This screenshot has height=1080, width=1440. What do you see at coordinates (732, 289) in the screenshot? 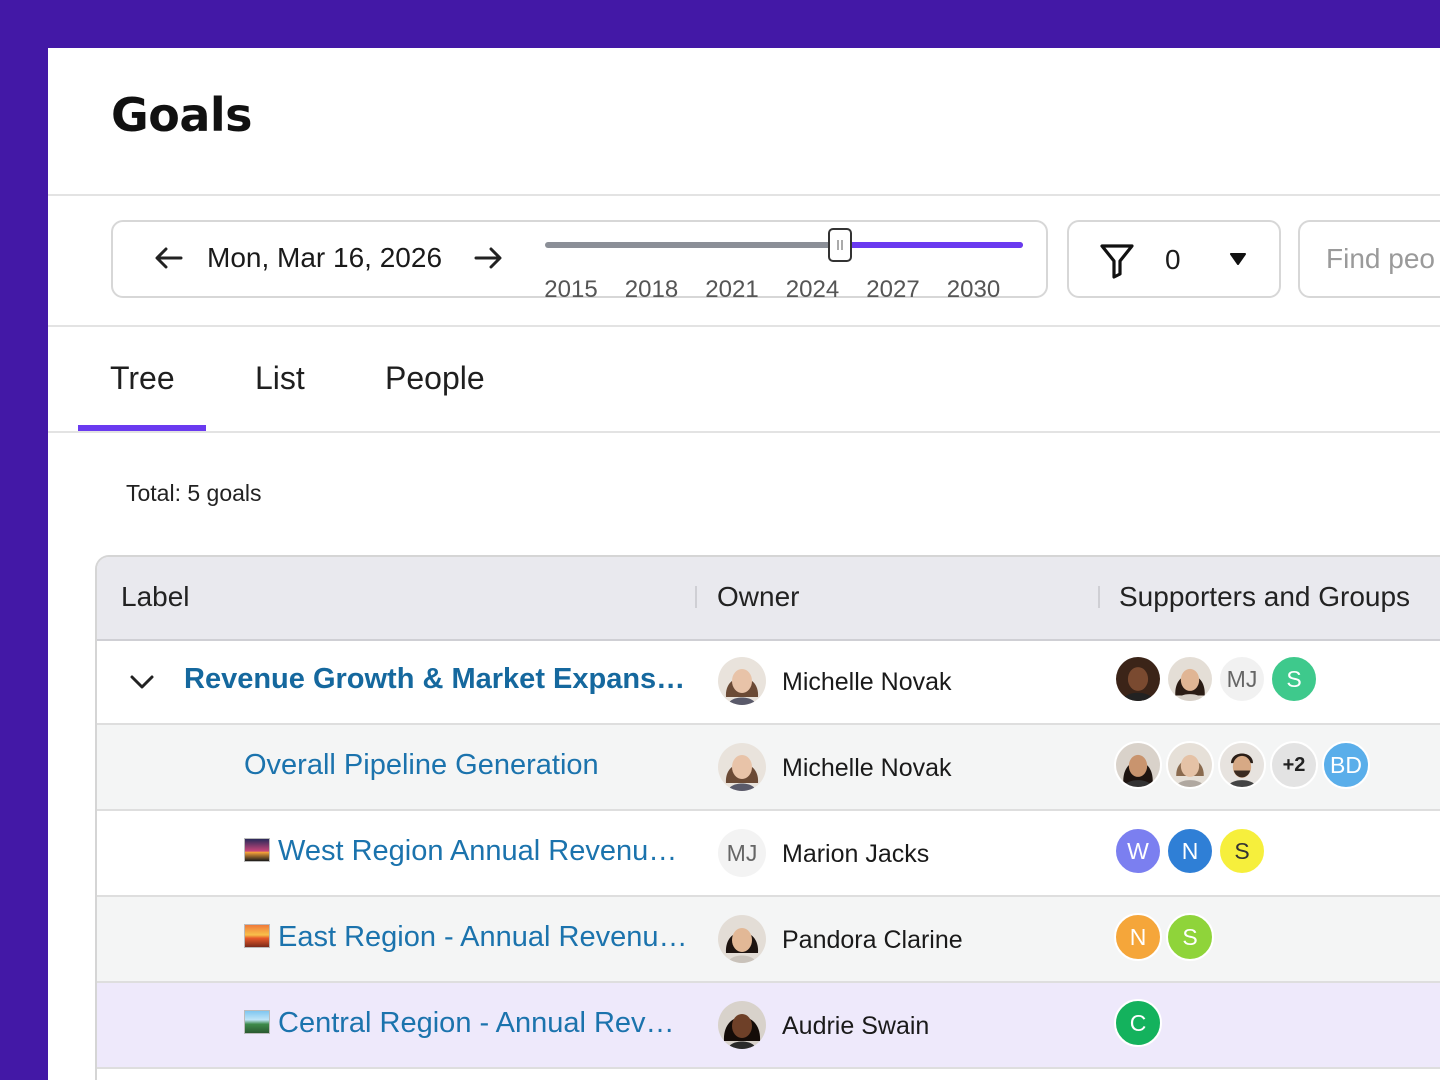
I see `year-tick-label: 2021` at bounding box center [732, 289].